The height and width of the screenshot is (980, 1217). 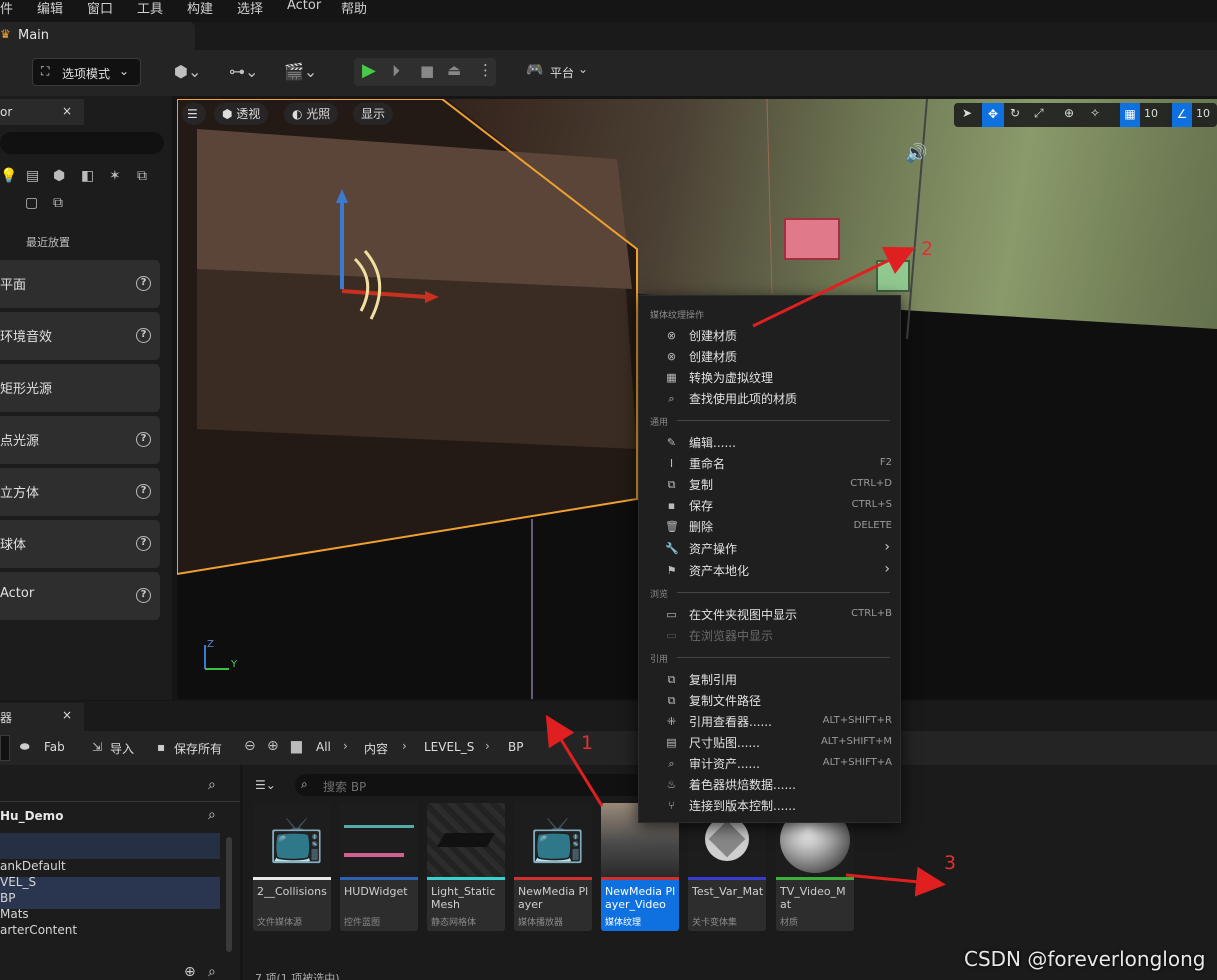 What do you see at coordinates (769, 679) in the screenshot?
I see `menu-item-copy-reference: ⧉ 复制引用` at bounding box center [769, 679].